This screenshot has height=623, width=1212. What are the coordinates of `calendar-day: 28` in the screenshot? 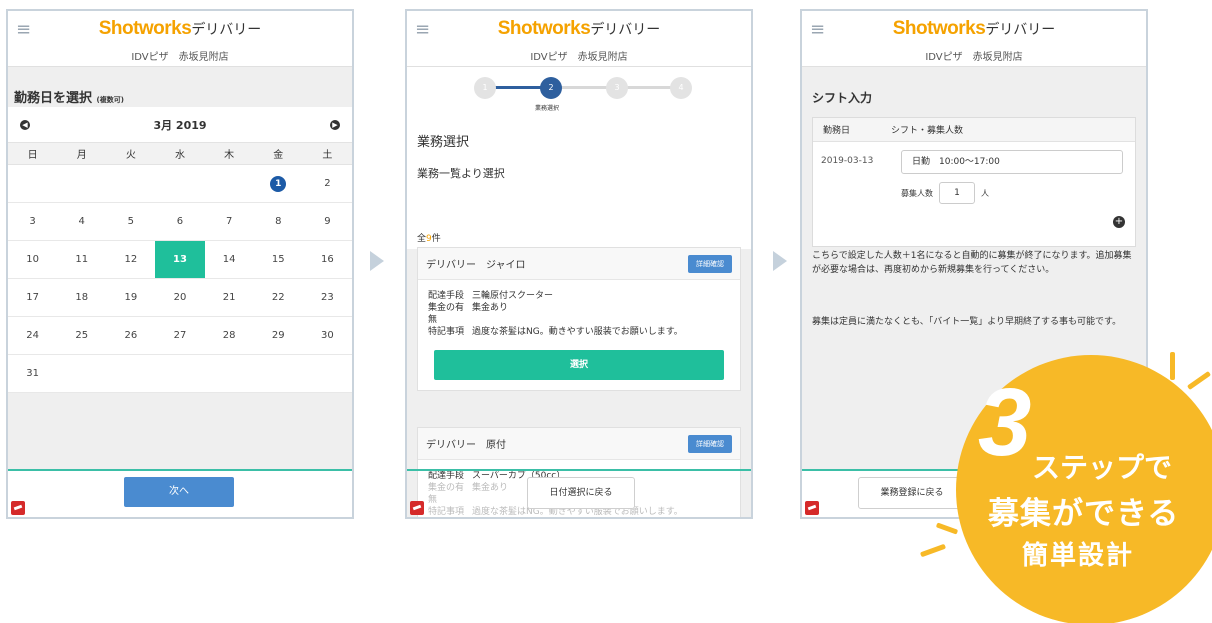 It's located at (229, 336).